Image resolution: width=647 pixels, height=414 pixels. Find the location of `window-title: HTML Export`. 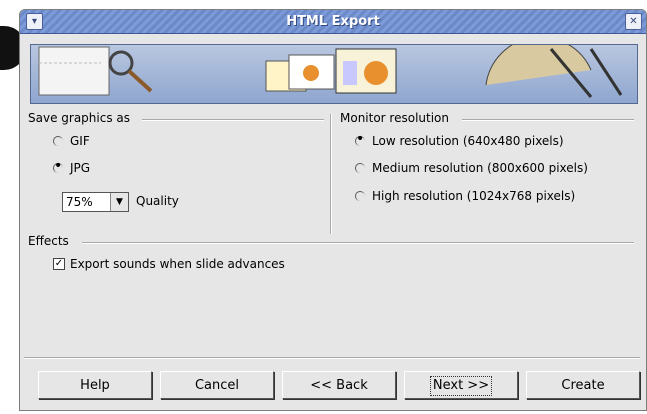

window-title: HTML Export is located at coordinates (333, 21).